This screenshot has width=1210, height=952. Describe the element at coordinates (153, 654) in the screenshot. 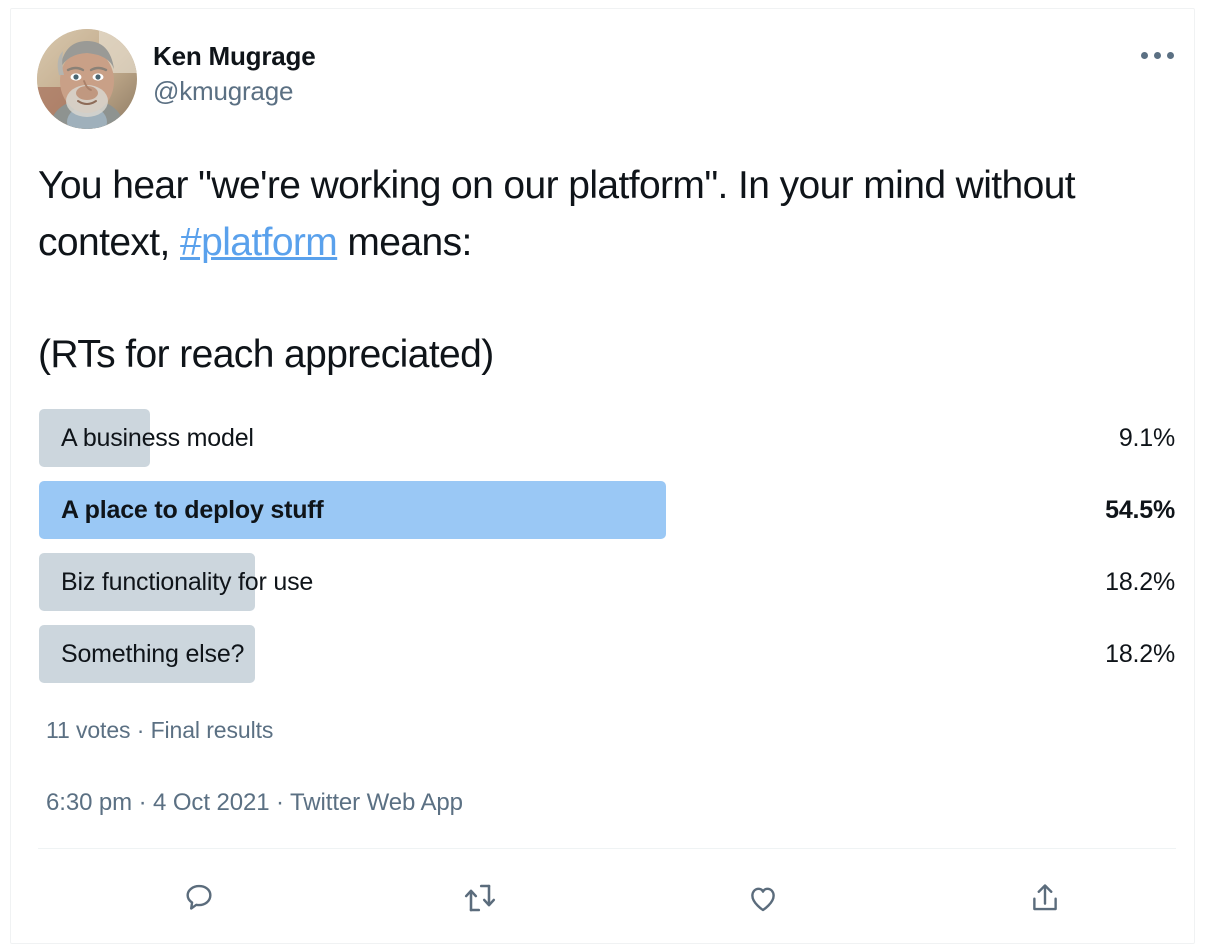

I see `poll-option-label: Something else?` at that location.